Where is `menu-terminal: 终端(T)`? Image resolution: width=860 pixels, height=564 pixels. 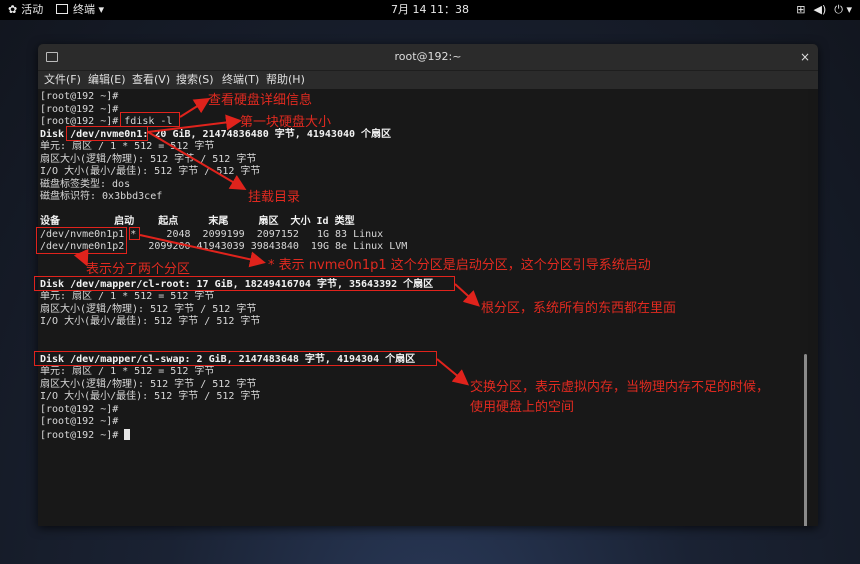
menu-terminal: 终端(T) is located at coordinates (240, 80).